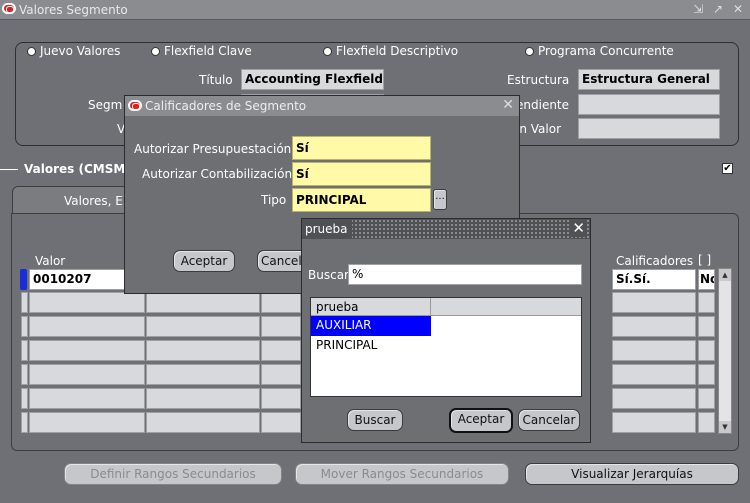  I want to click on folder-brackets: [ ], so click(704, 260).